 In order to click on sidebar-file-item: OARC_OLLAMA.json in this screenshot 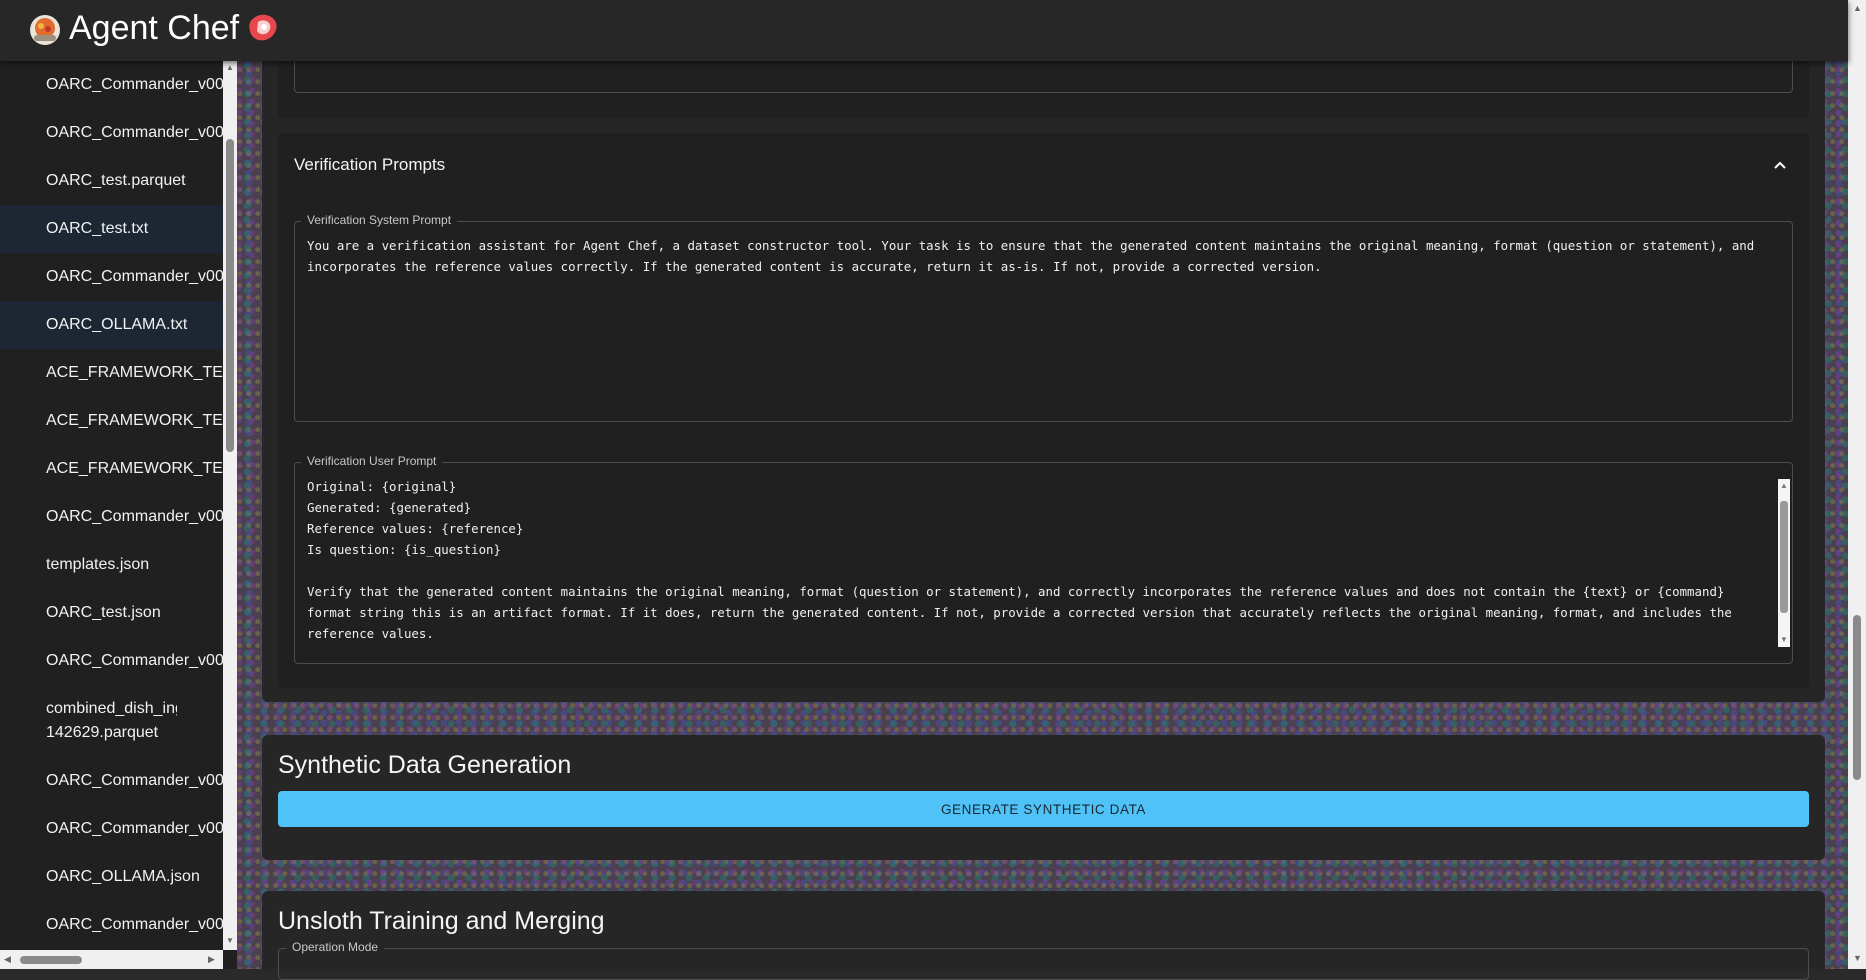, I will do `click(111, 877)`.